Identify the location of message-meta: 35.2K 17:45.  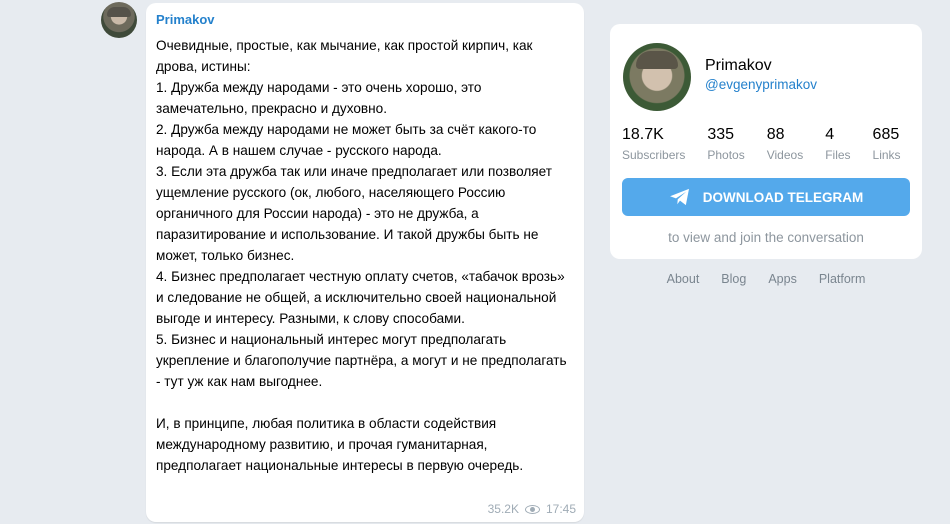
(532, 509).